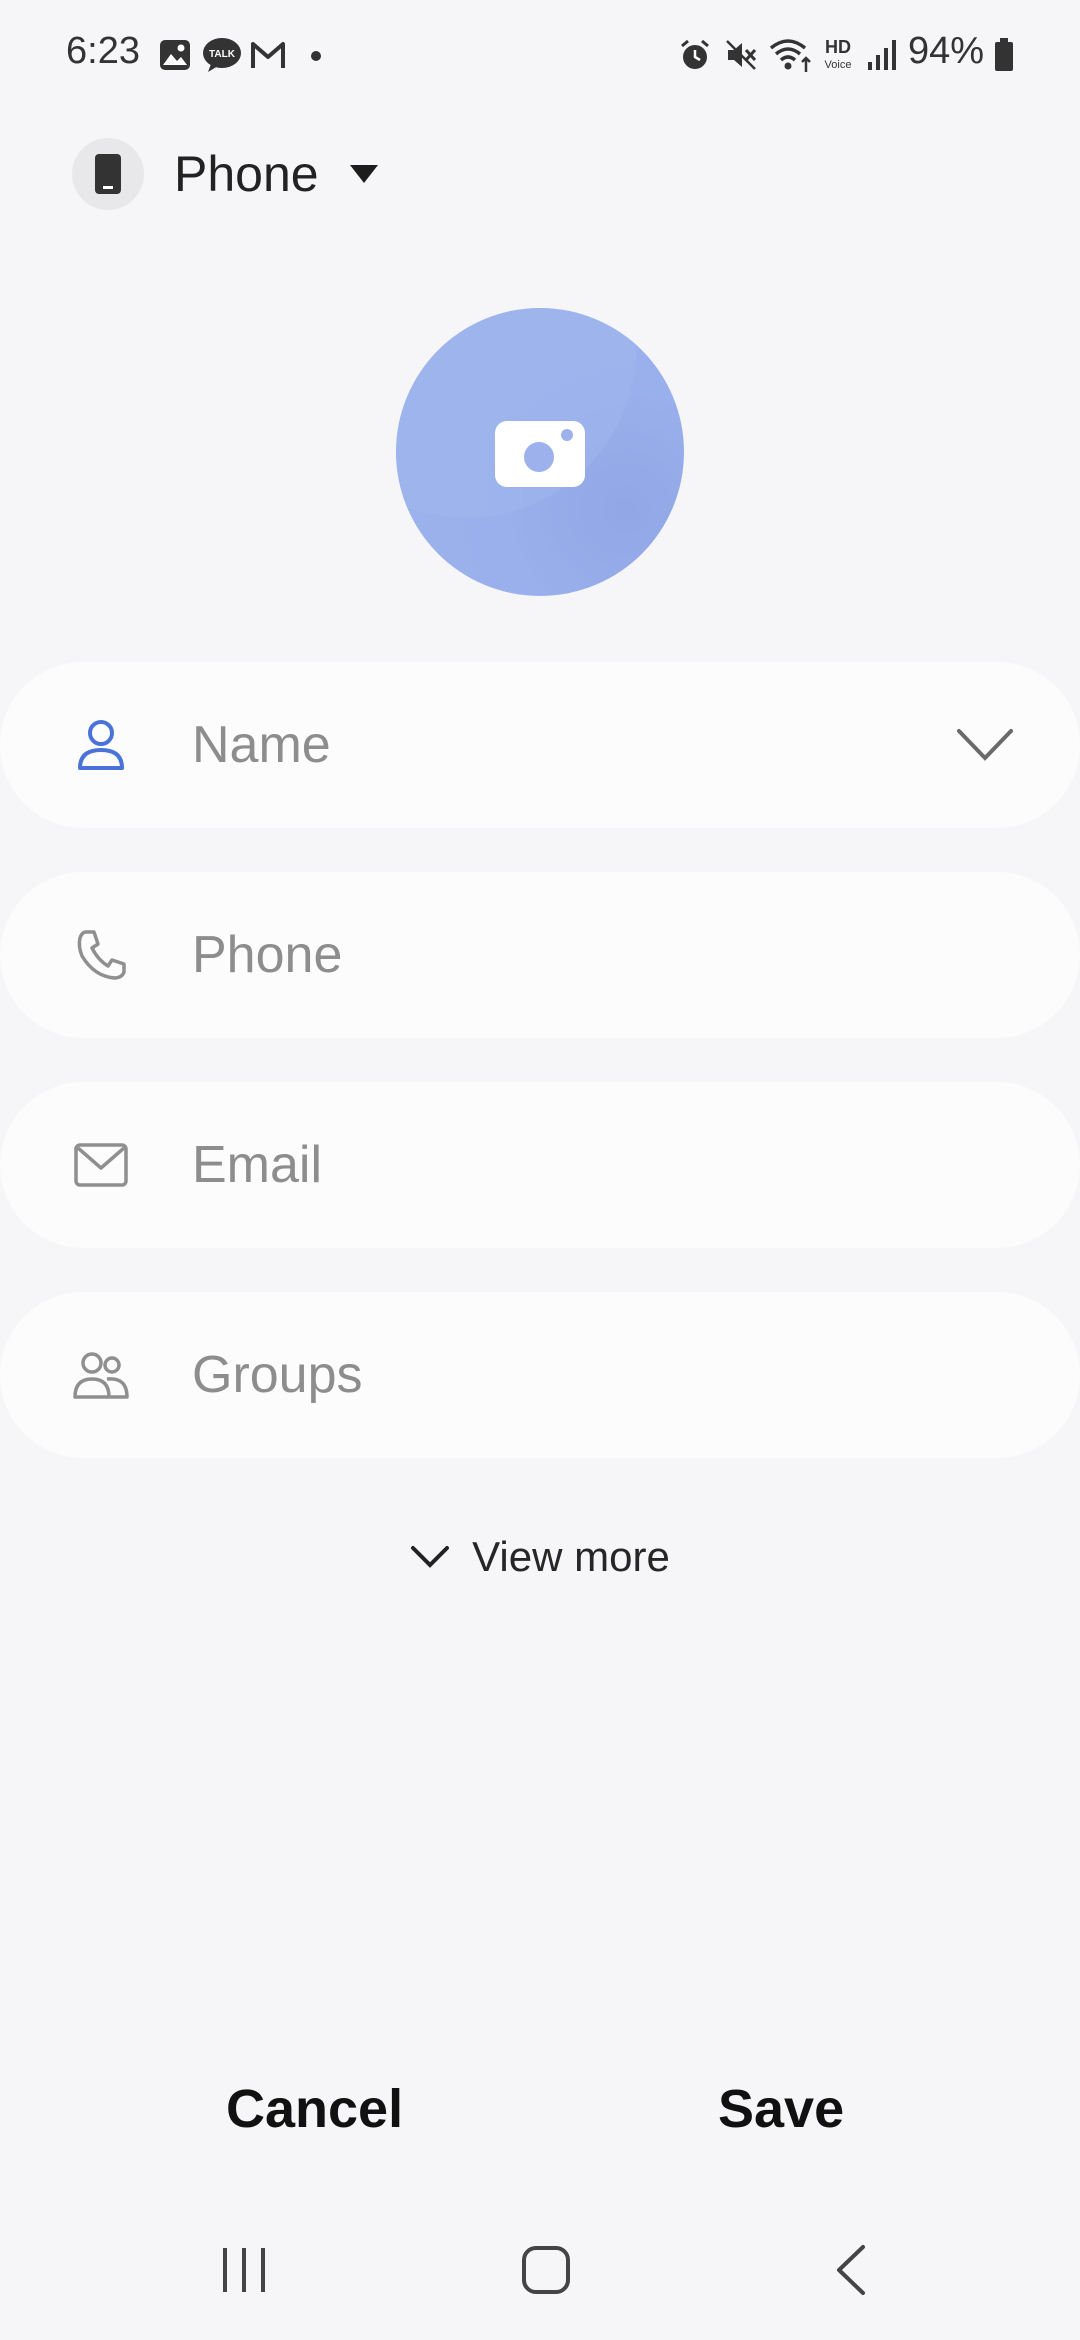  What do you see at coordinates (540, 955) in the screenshot?
I see `phone-field: Phone` at bounding box center [540, 955].